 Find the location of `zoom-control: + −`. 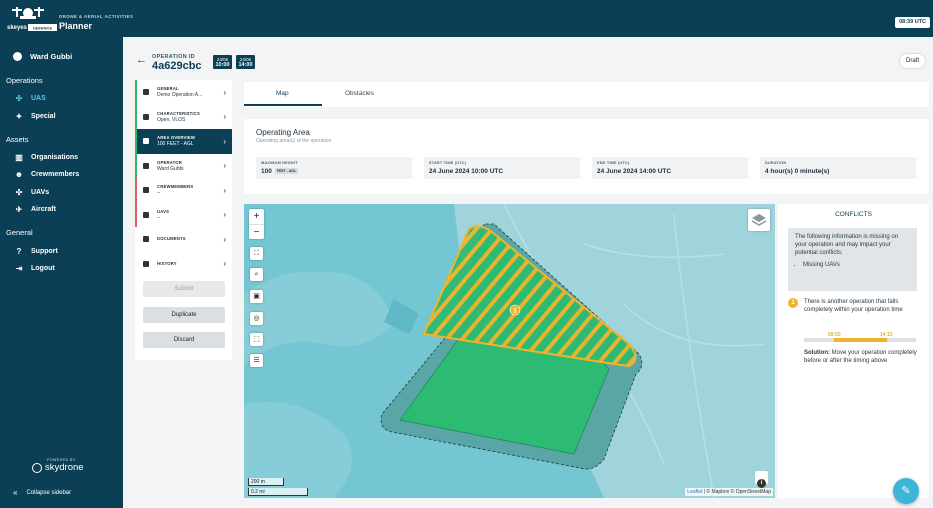

zoom-control: + − is located at coordinates (256, 224).